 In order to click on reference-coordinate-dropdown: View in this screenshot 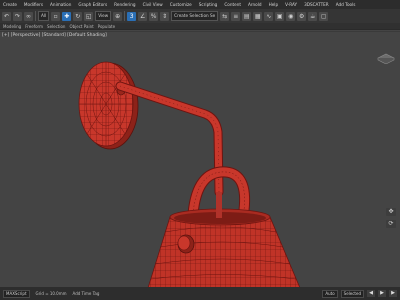, I will do `click(103, 16)`.